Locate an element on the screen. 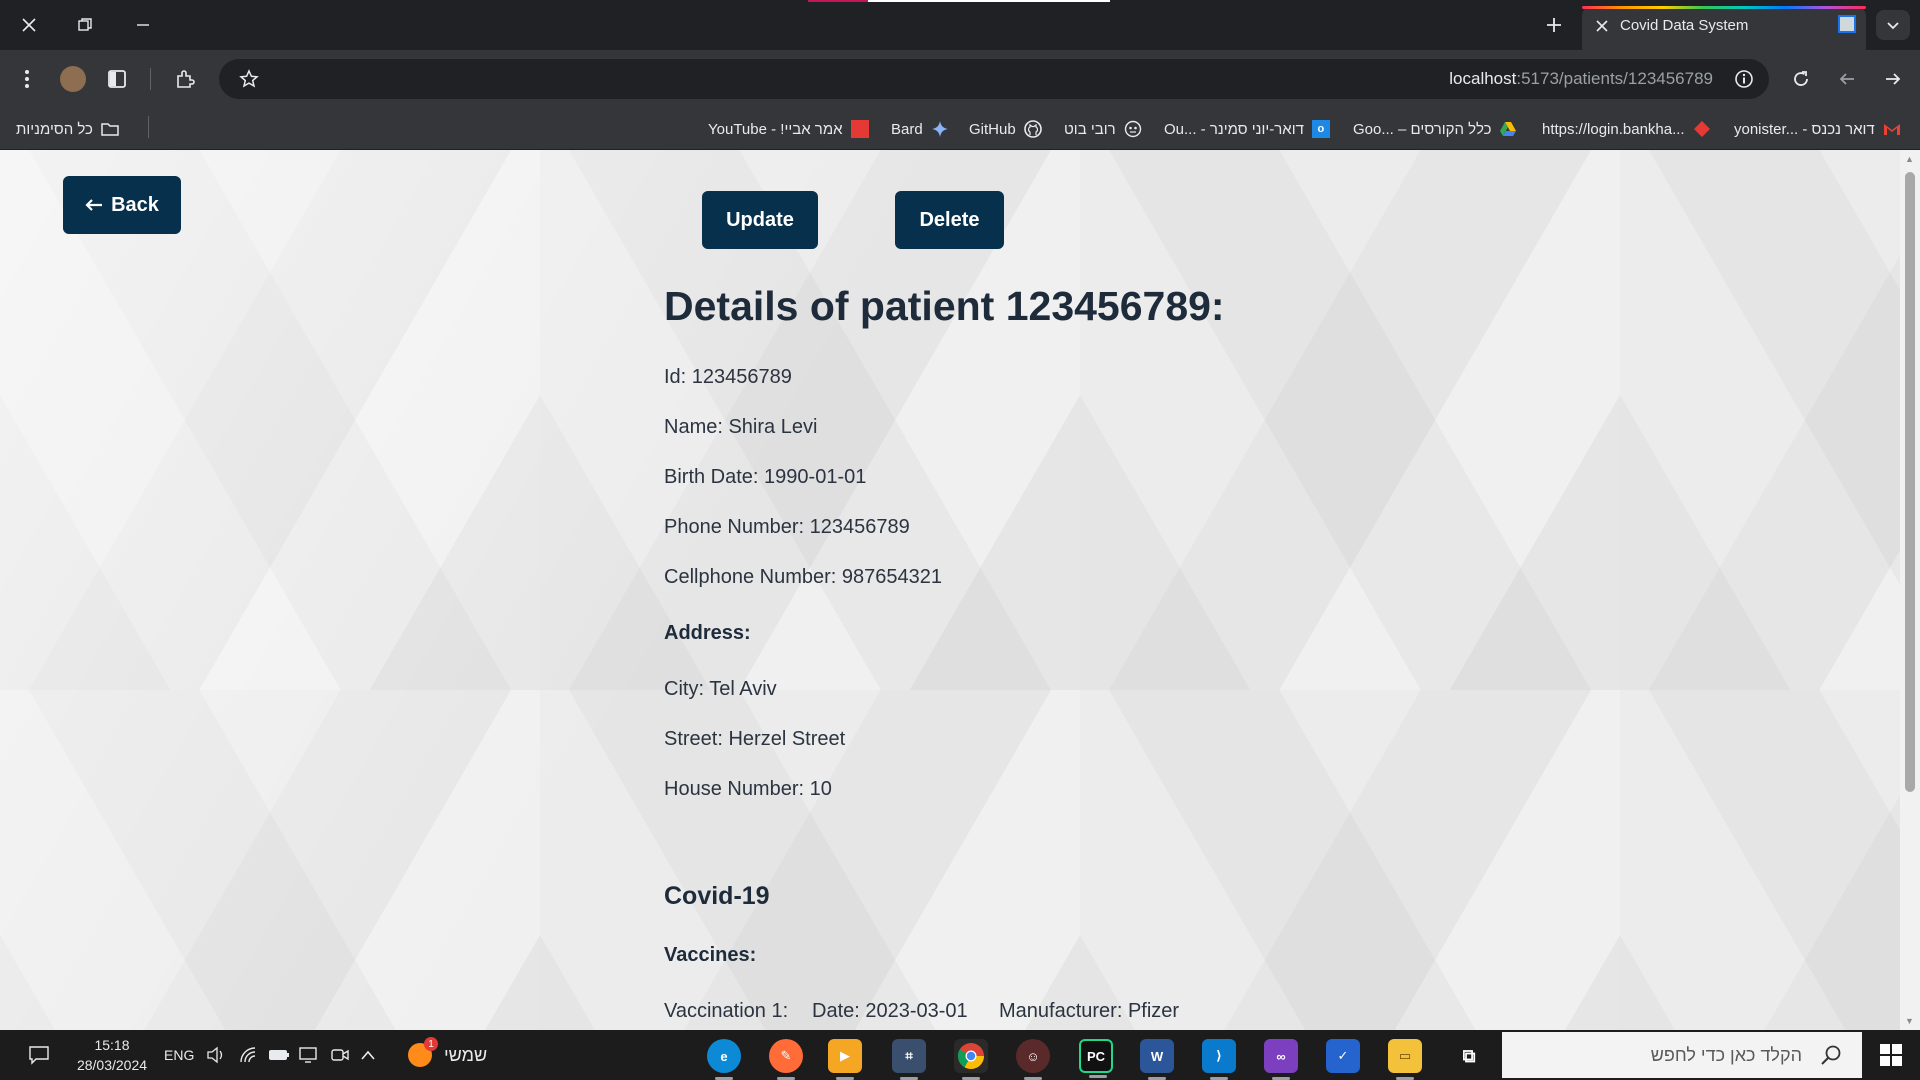  robot-icon is located at coordinates (1132, 129).